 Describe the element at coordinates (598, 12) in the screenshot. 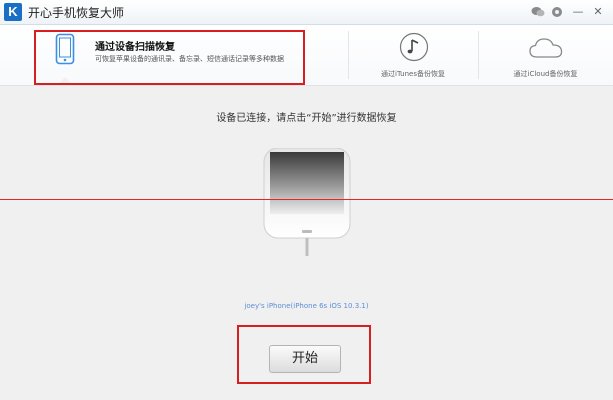

I see `close-button: ✕` at that location.